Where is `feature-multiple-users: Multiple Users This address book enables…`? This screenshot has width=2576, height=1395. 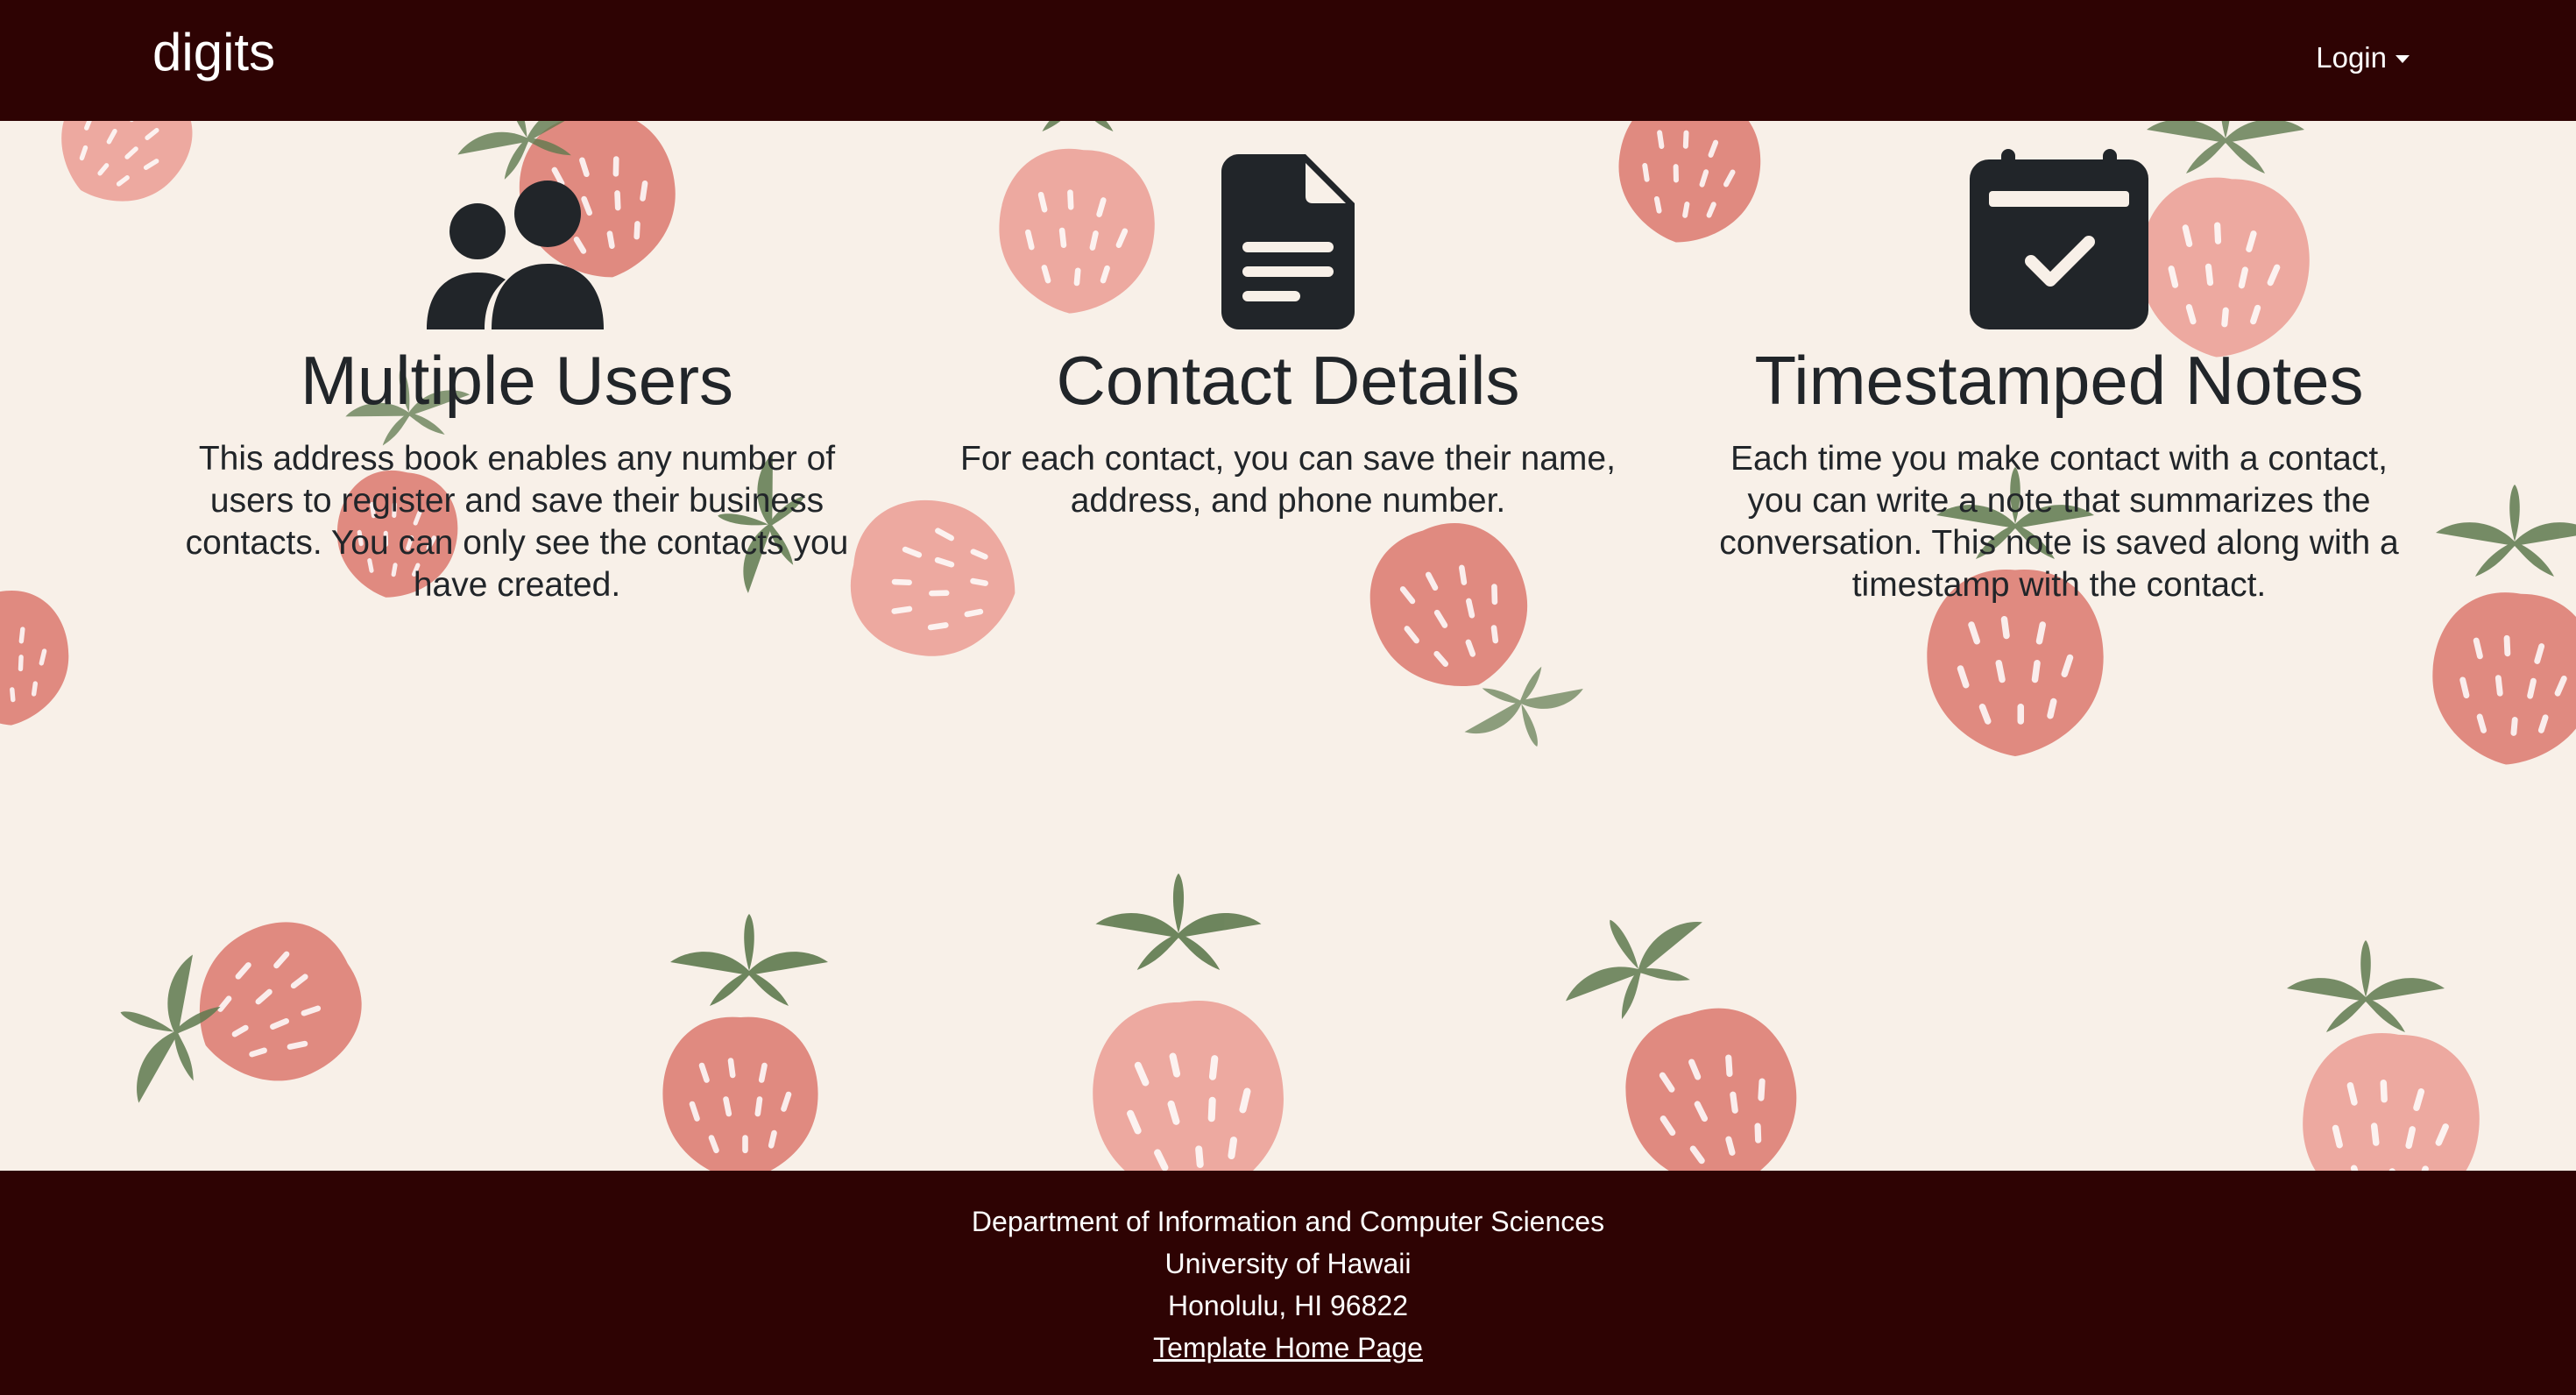 feature-multiple-users: Multiple Users This address book enables… is located at coordinates (516, 363).